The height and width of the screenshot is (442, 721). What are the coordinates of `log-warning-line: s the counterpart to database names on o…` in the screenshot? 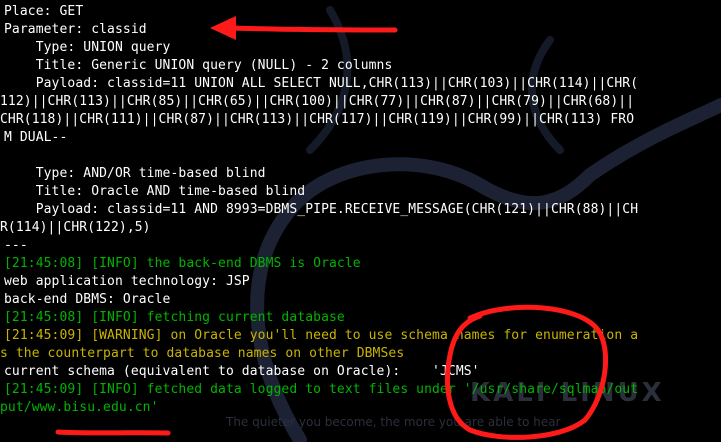 It's located at (202, 353).